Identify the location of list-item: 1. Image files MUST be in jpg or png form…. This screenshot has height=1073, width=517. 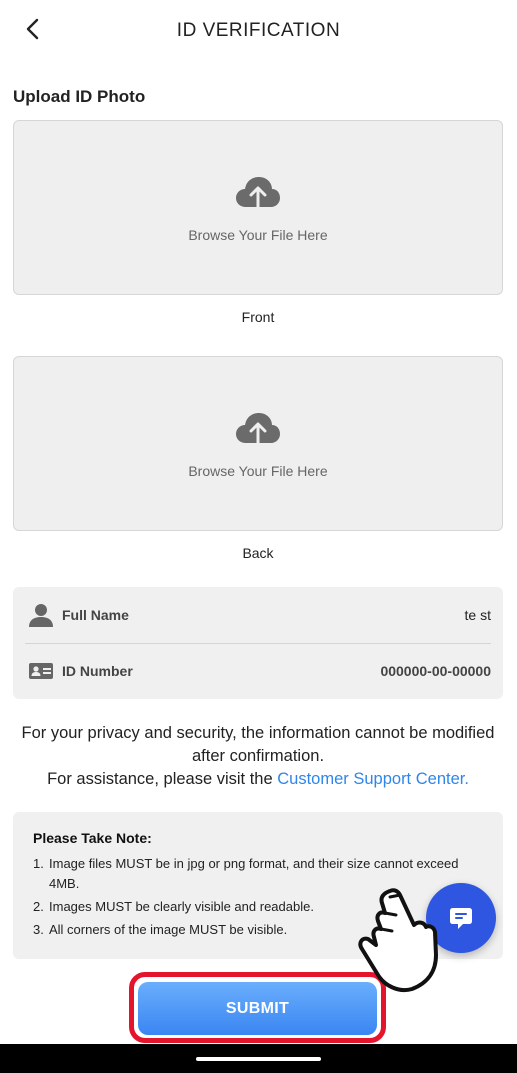
(246, 873).